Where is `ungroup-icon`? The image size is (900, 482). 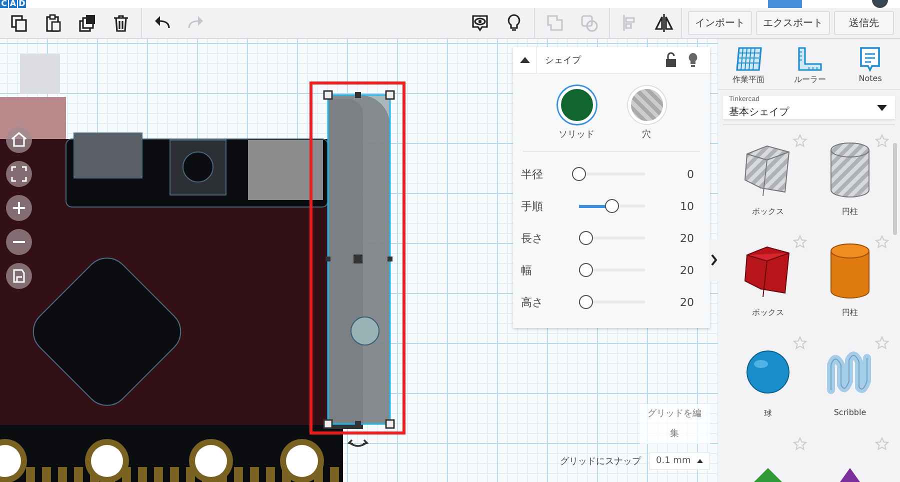
ungroup-icon is located at coordinates (589, 23).